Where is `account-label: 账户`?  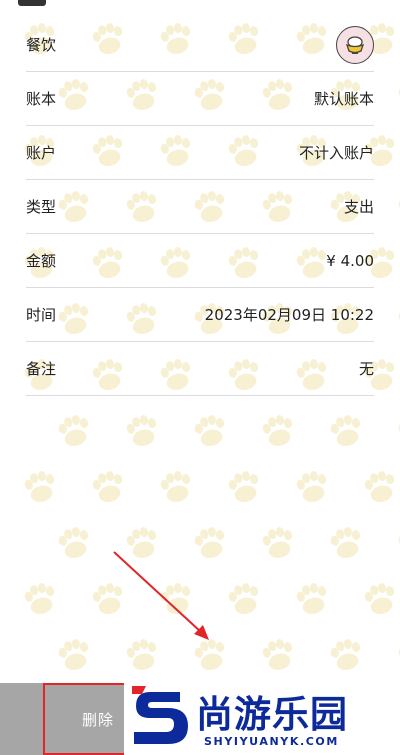
account-label: 账户 is located at coordinates (41, 153).